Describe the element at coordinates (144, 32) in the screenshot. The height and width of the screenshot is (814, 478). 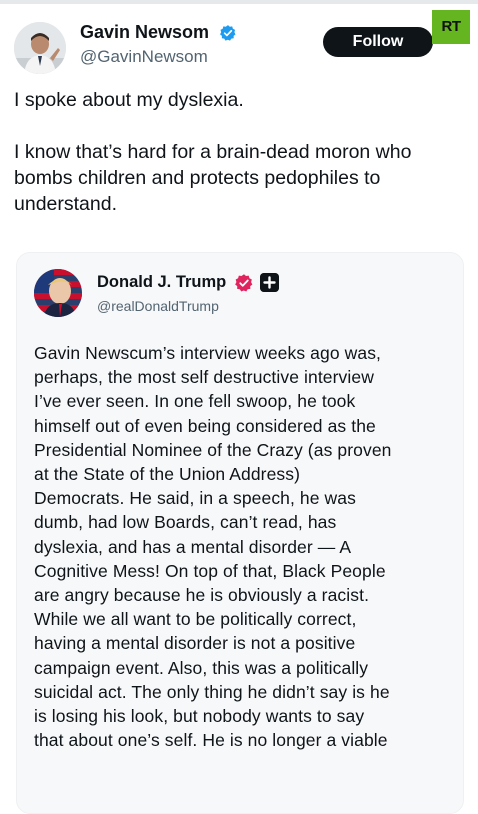
I see `author-name: Gavin Newsom` at that location.